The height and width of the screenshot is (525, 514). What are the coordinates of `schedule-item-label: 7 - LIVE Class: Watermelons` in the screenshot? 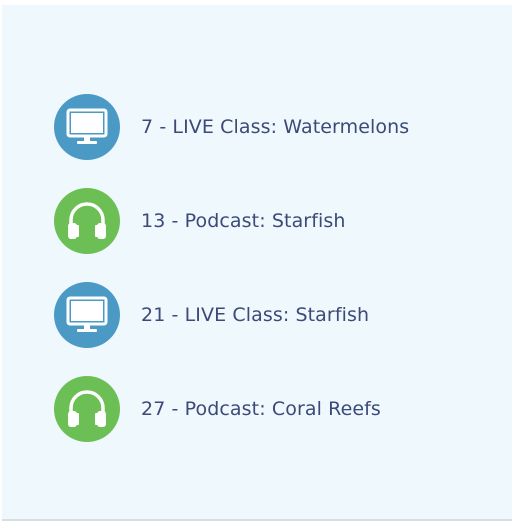 It's located at (275, 126).